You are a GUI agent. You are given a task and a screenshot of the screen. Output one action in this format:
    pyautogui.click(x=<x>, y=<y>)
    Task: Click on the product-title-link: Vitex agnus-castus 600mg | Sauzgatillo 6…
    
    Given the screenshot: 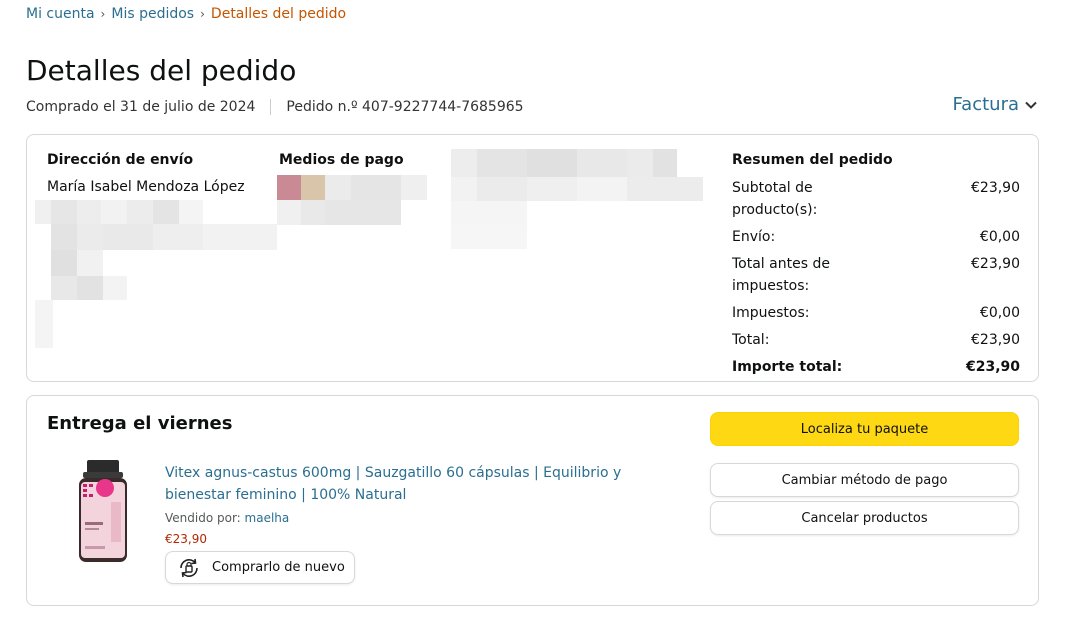 What is the action you would take?
    pyautogui.click(x=400, y=484)
    